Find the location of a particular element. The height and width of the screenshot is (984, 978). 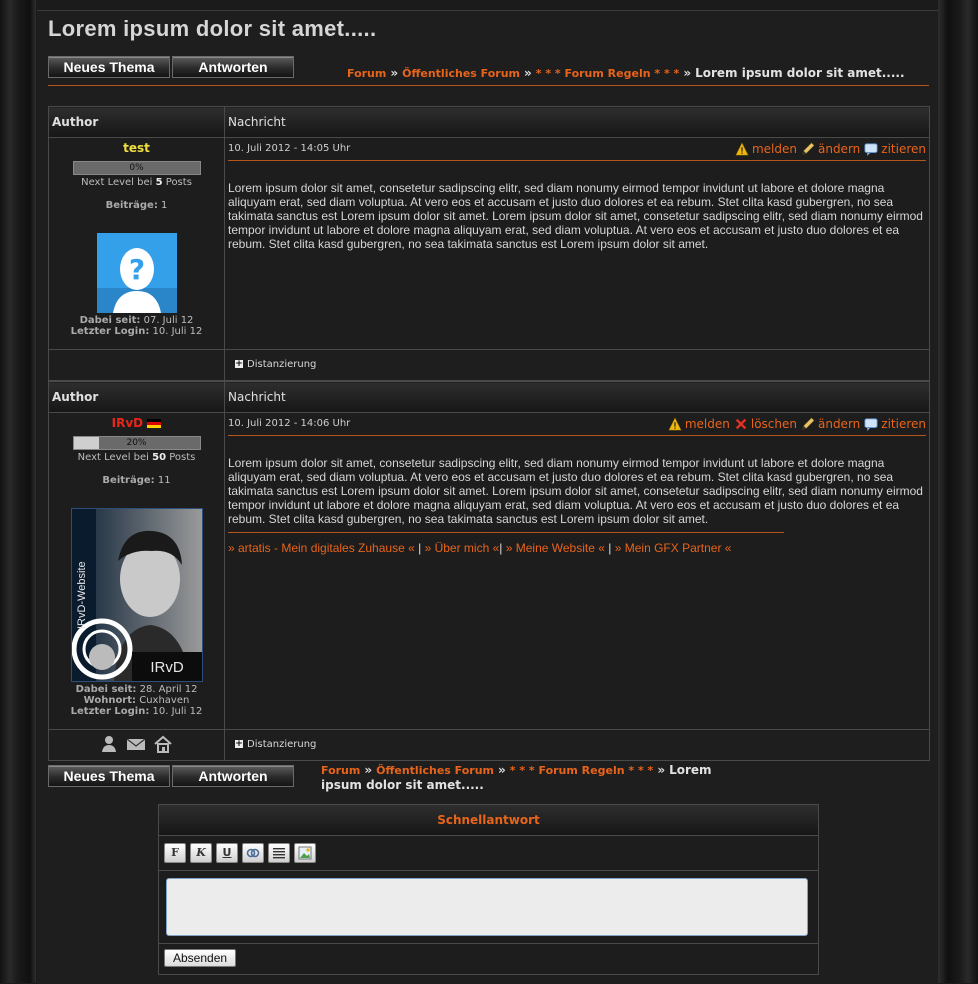

send-button: Absenden is located at coordinates (200, 958).